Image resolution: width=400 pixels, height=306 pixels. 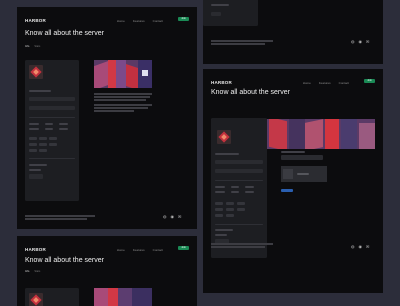 What do you see at coordinates (293, 32) in the screenshot?
I see `frame-top-right: ◍ ◉ ✉` at bounding box center [293, 32].